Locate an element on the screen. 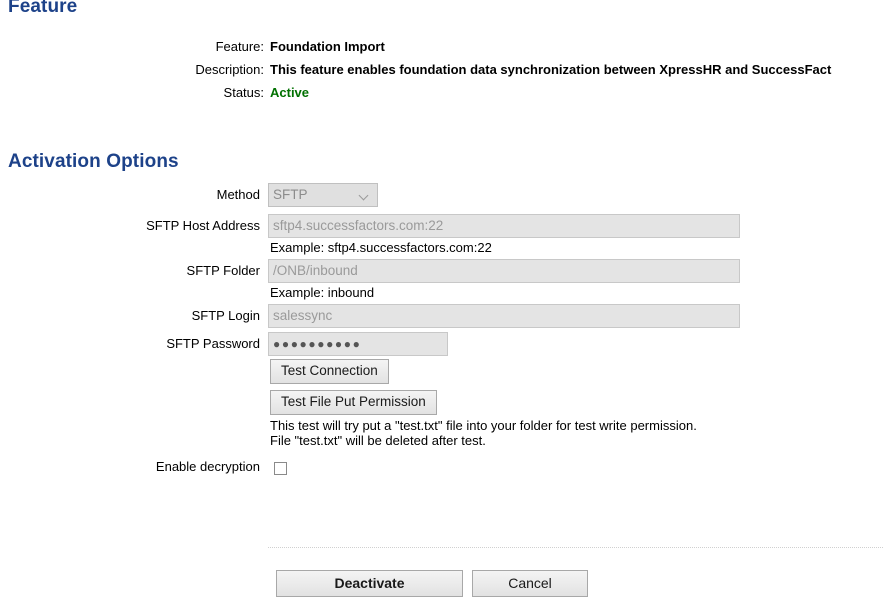 This screenshot has height=602, width=883. page-title: Feature is located at coordinates (43, 8).